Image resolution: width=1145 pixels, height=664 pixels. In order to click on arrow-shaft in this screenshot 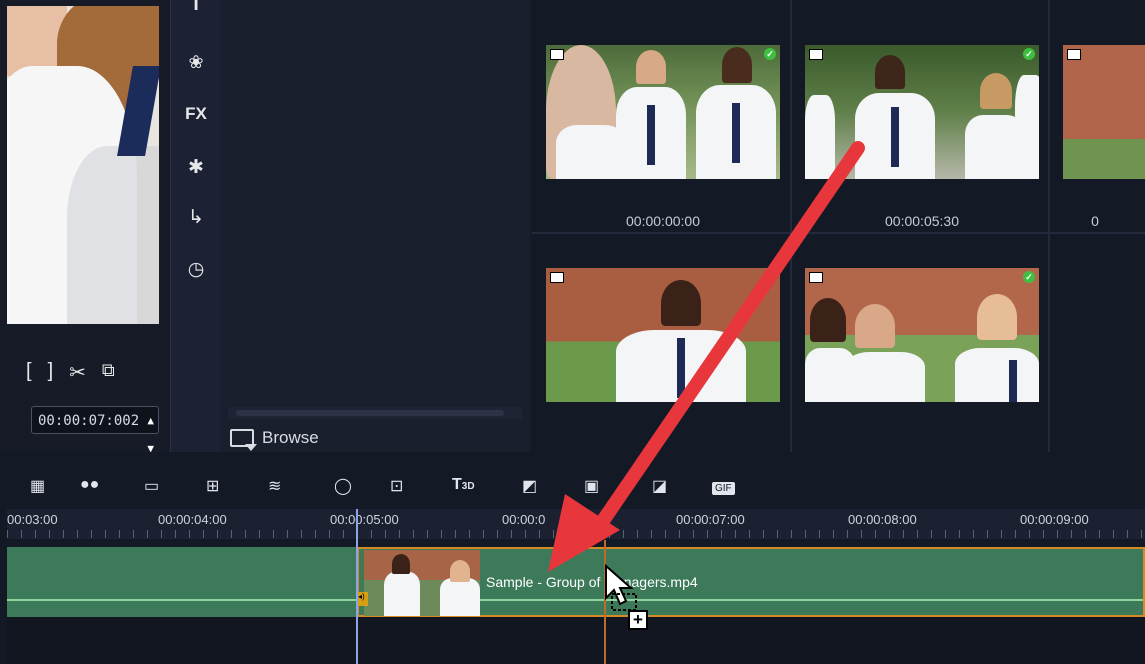, I will do `click(728, 338)`.